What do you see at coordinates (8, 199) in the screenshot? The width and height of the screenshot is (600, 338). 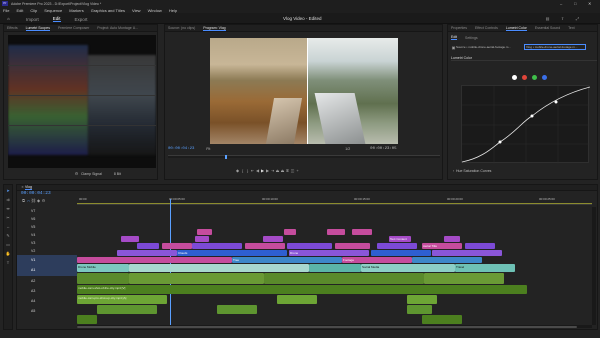 I see `track-select-icon: ⇉` at bounding box center [8, 199].